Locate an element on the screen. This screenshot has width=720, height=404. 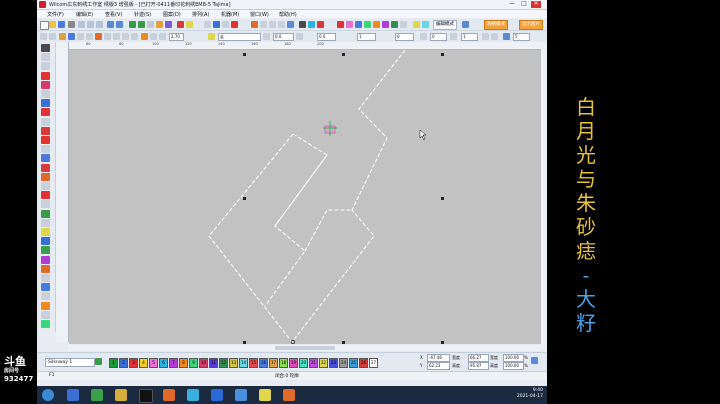
menu-item: 排列(A) is located at coordinates (200, 14).